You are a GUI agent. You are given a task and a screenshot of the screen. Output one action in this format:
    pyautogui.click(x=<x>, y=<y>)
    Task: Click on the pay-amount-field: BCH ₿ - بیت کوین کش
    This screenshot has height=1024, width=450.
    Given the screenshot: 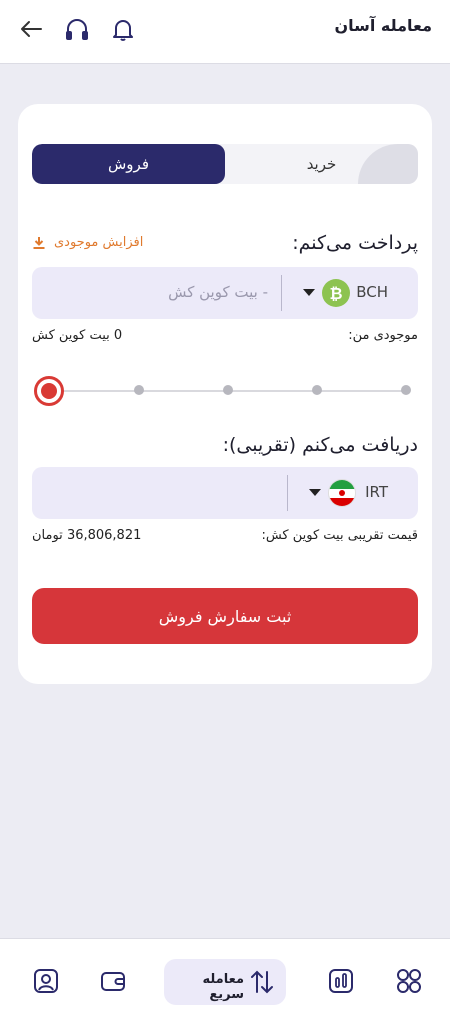 What is the action you would take?
    pyautogui.click(x=225, y=293)
    